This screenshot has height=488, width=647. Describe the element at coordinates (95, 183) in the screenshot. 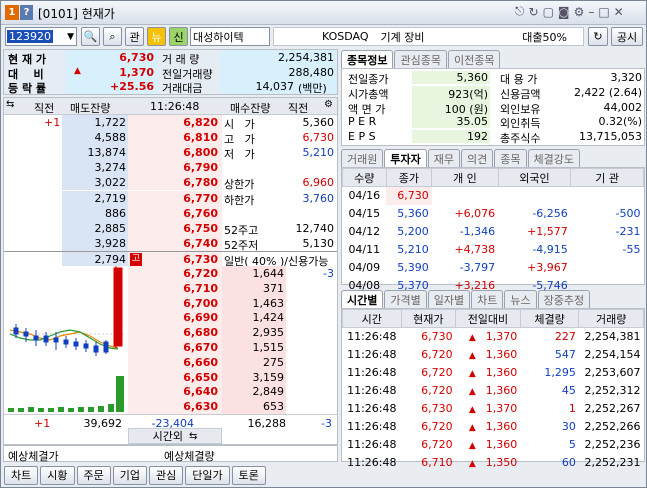

I see `ask-quantity: 3,022` at that location.